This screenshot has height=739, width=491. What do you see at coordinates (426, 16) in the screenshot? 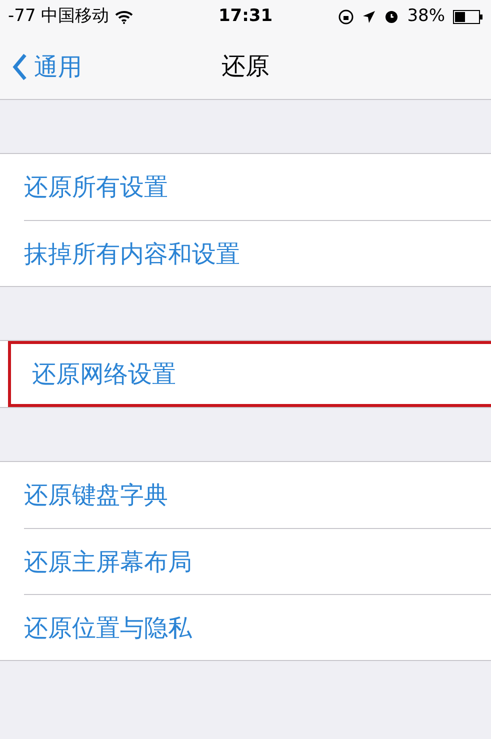
I see `battery-percentage: 38%` at bounding box center [426, 16].